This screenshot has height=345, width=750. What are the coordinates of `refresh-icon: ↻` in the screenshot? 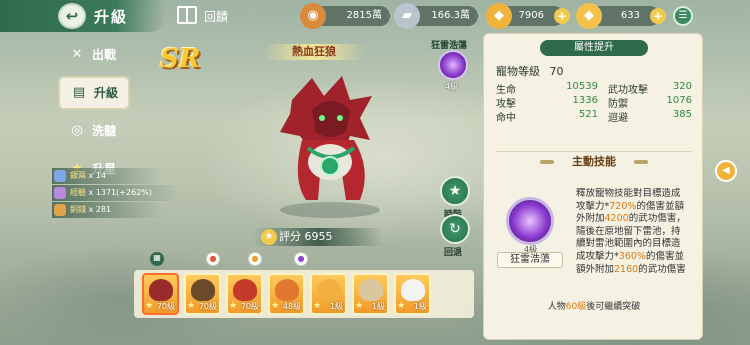 It's located at (455, 229).